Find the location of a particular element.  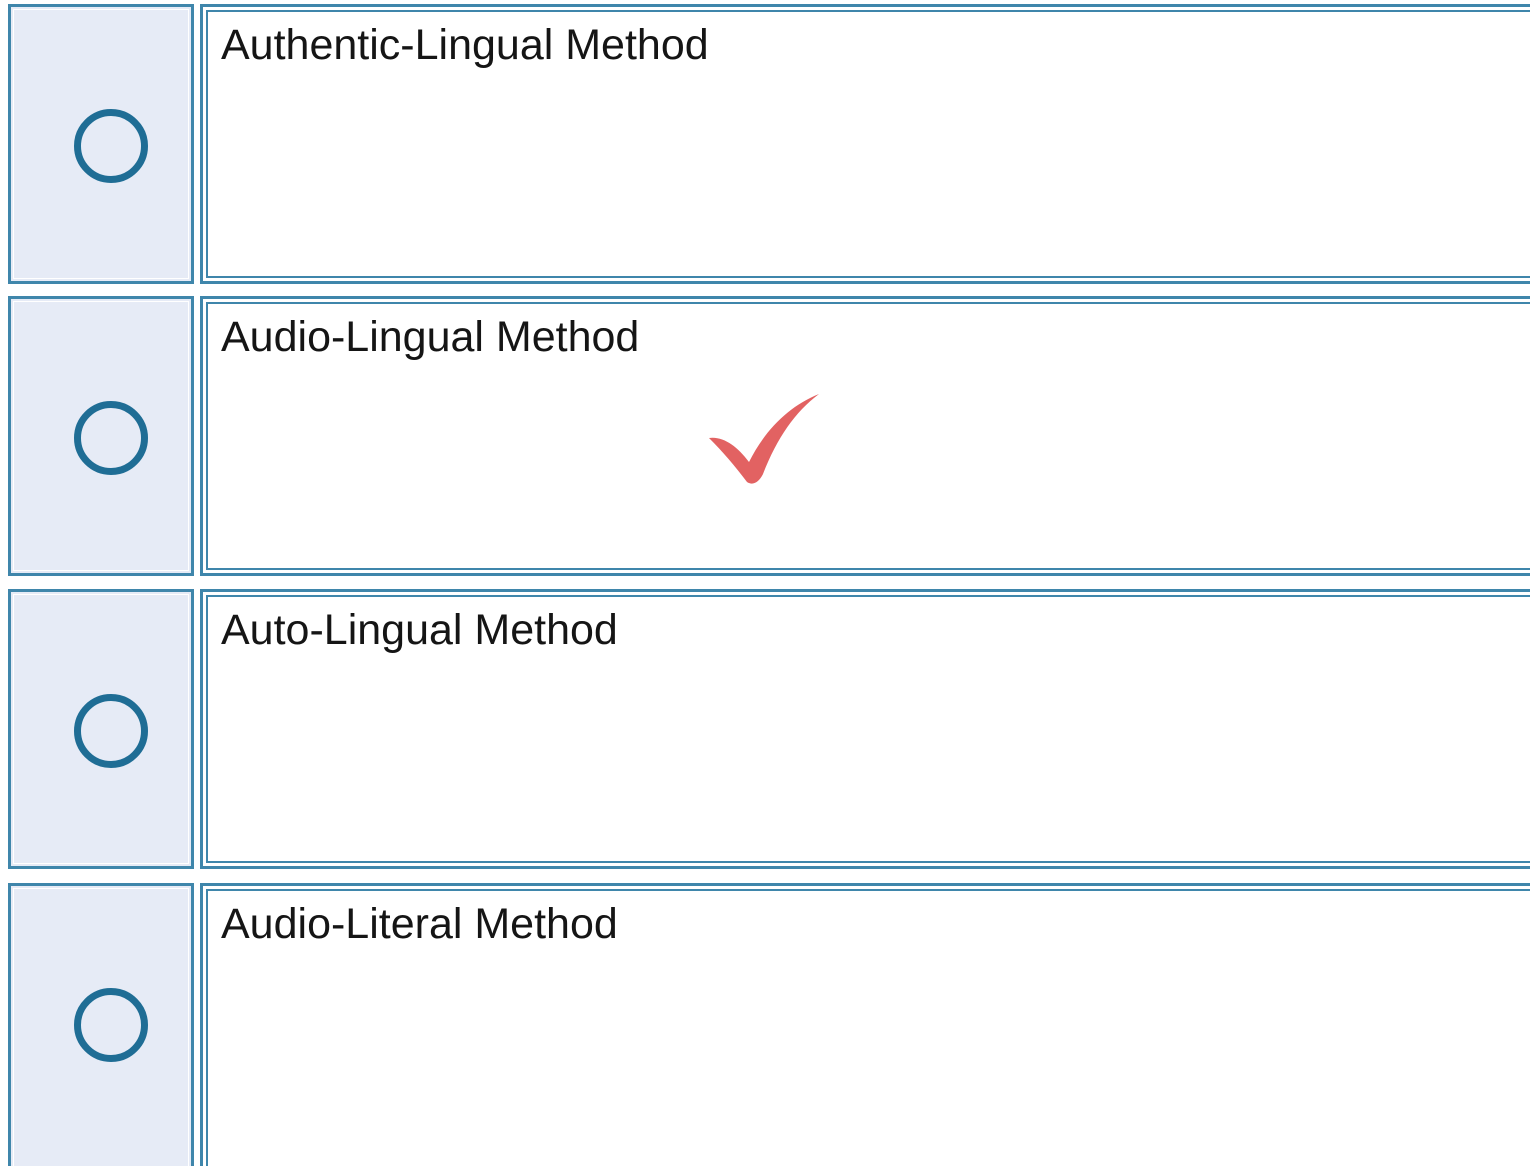

option-label: Auto-Lingual Method is located at coordinates (419, 630).